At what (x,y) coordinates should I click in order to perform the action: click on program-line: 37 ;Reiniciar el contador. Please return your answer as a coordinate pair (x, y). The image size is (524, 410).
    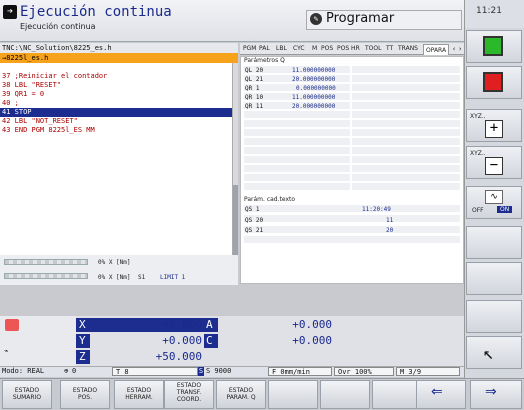
    Looking at the image, I should click on (54, 76).